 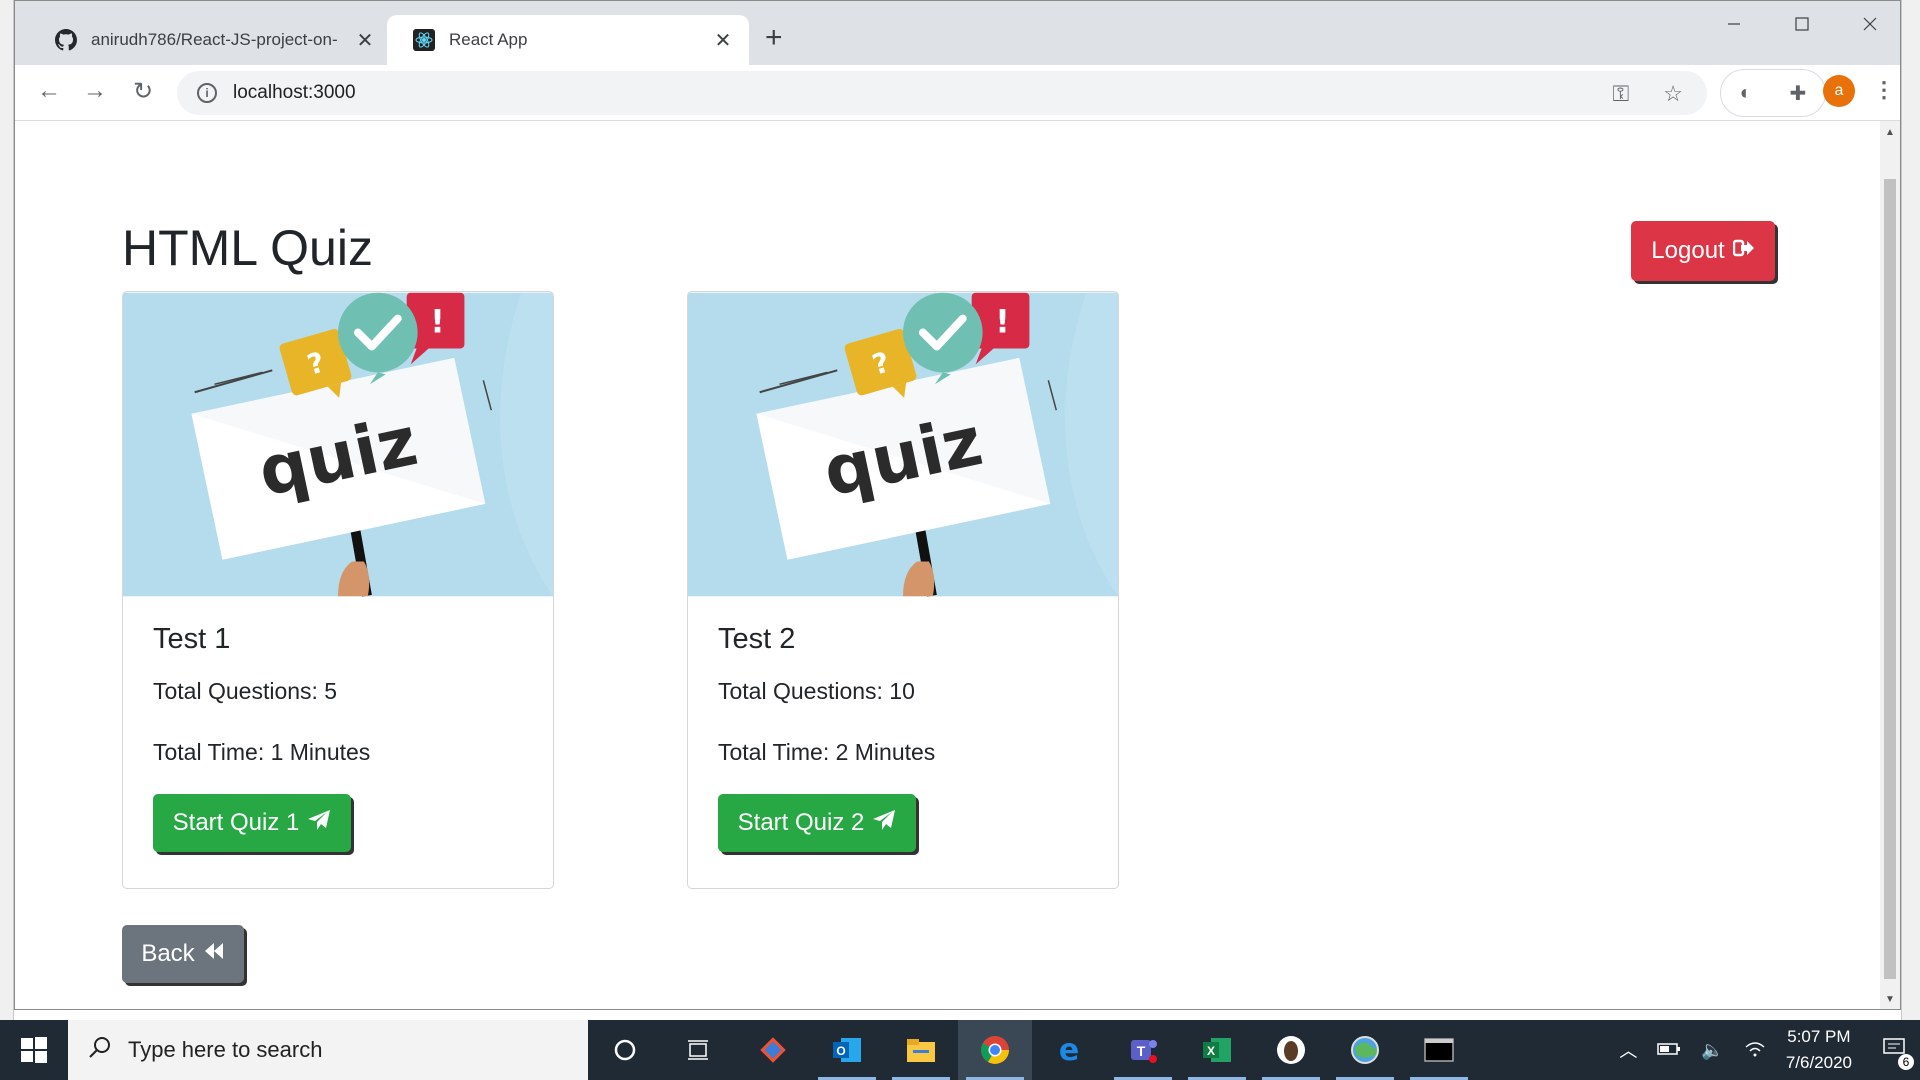 I want to click on avatar-app-icon, so click(x=1291, y=1050).